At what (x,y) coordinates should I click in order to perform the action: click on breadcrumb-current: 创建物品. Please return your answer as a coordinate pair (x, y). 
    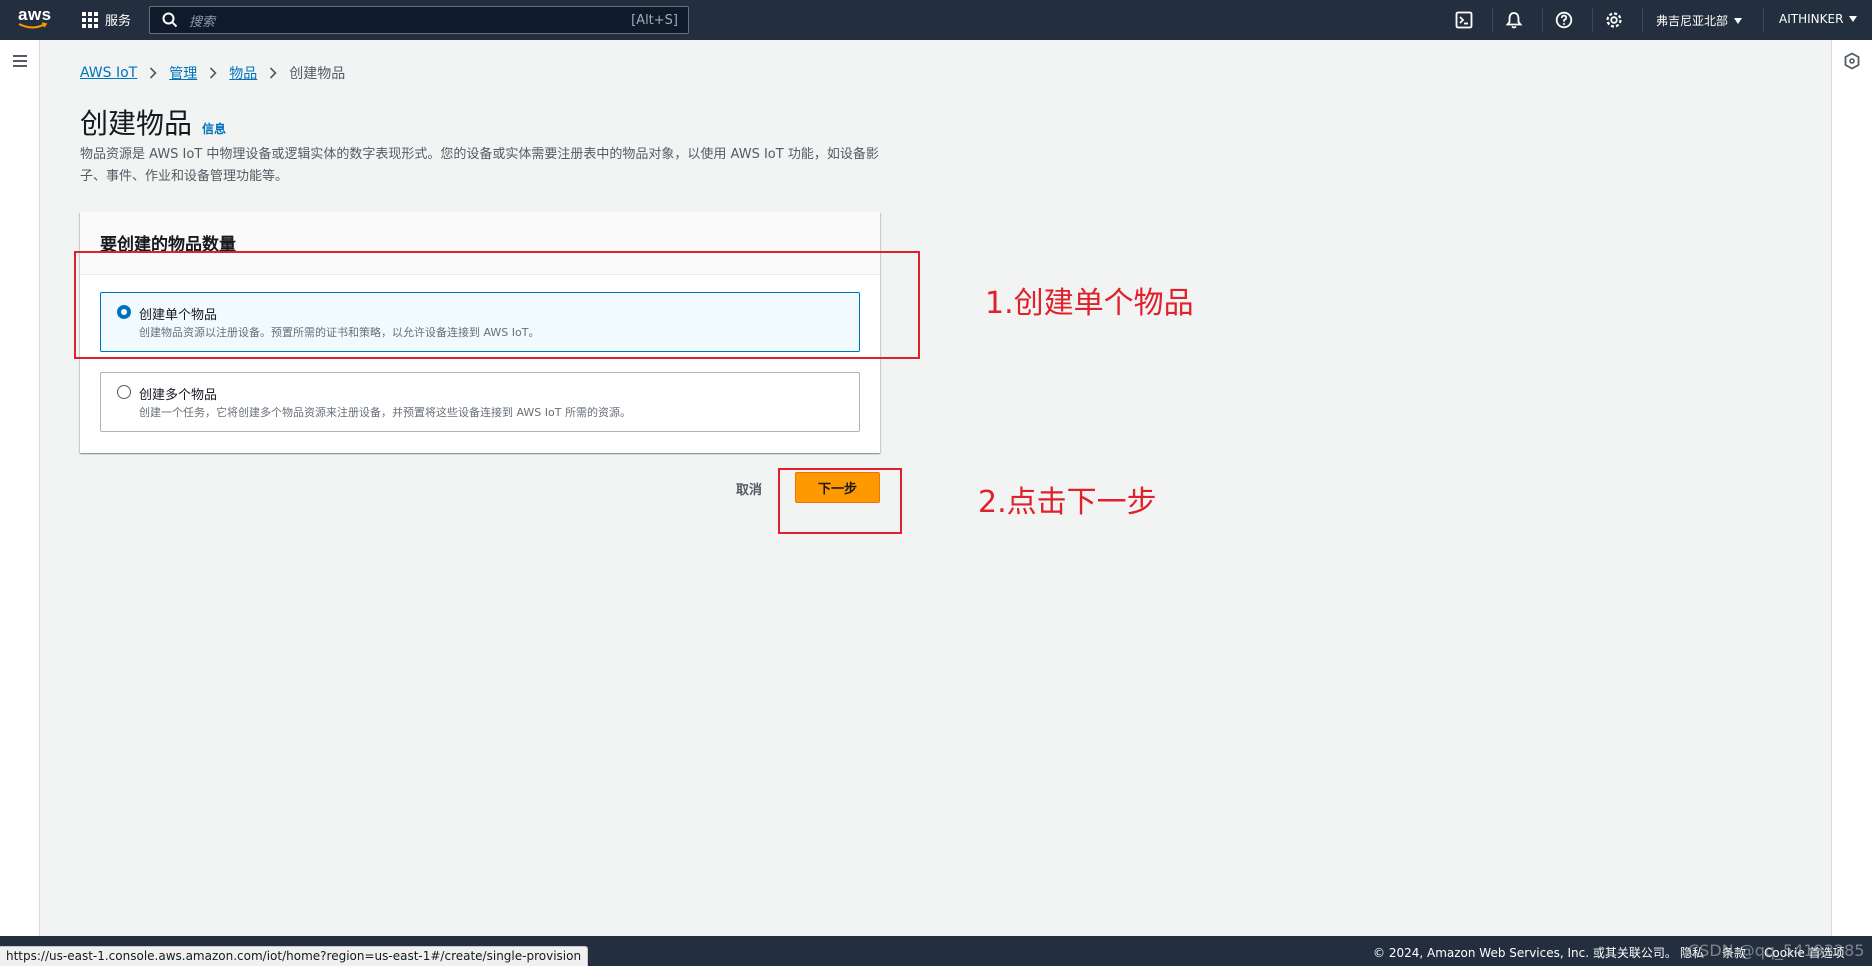
    Looking at the image, I should click on (317, 74).